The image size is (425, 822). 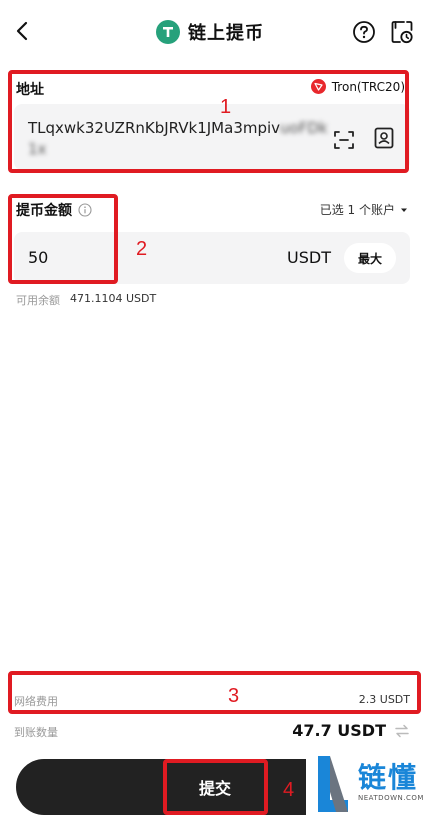 I want to click on annotation-box-address, so click(x=208, y=121).